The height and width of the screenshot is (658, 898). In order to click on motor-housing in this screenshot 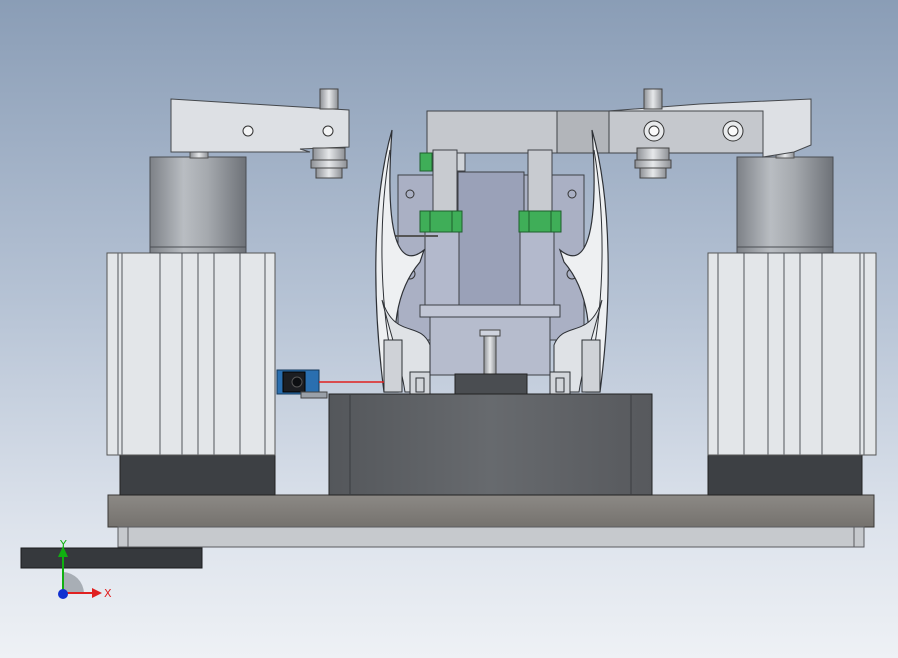, I will do `click(490, 434)`.